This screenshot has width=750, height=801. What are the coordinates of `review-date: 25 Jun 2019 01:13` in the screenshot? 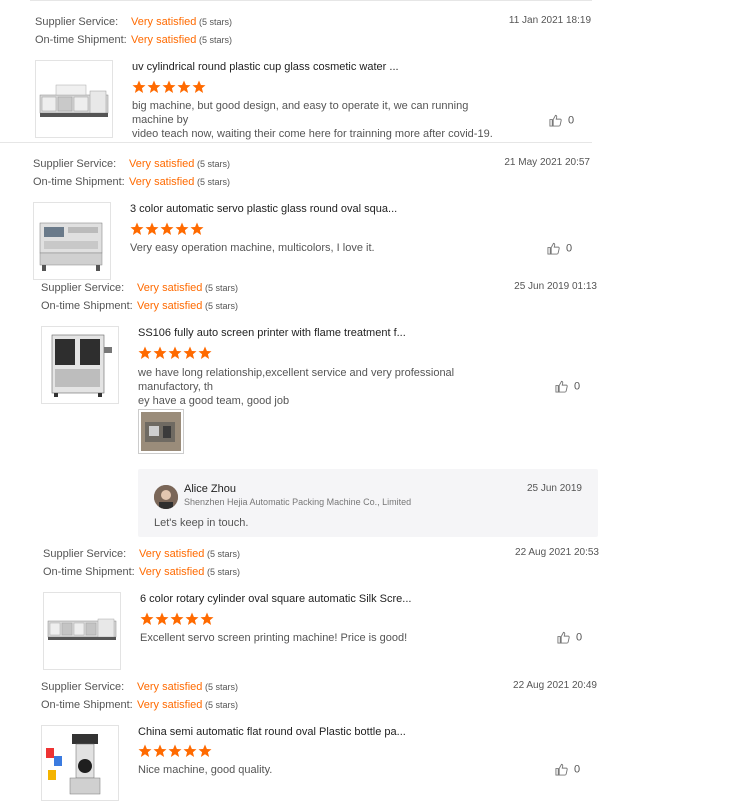 It's located at (555, 286).